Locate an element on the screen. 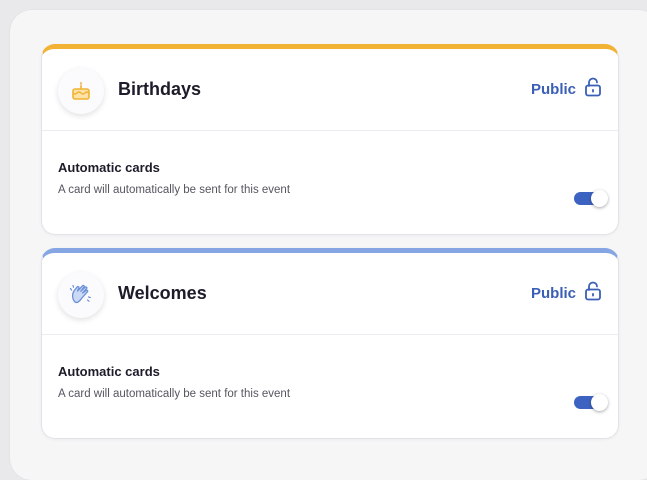 The image size is (647, 480). birthdays-title: Birthdays is located at coordinates (160, 89).